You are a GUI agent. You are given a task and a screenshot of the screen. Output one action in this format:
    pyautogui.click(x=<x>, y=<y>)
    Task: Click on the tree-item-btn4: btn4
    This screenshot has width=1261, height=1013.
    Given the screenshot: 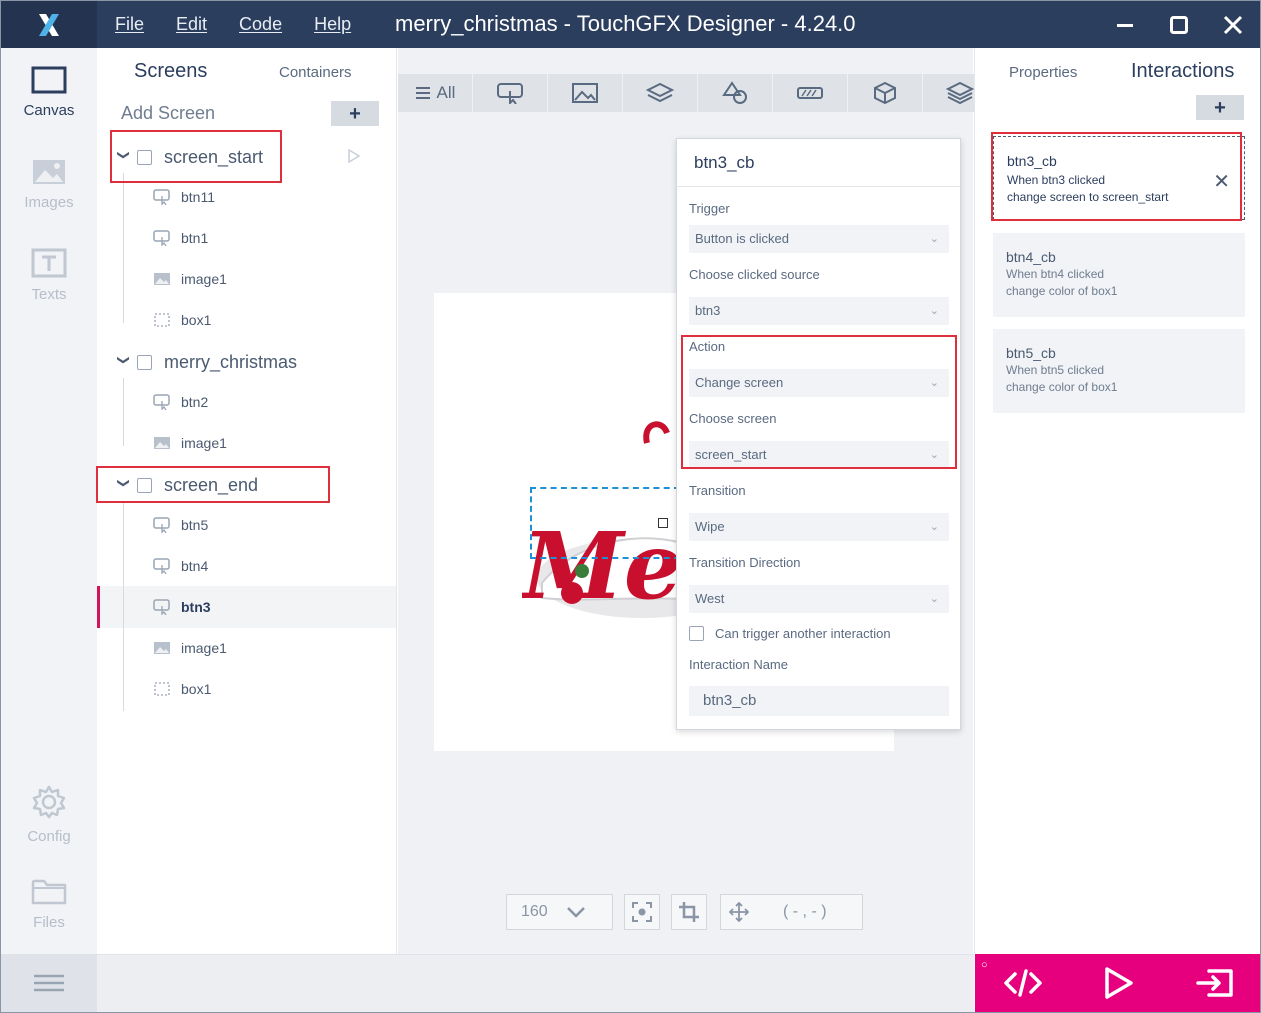 What is the action you would take?
    pyautogui.click(x=180, y=566)
    